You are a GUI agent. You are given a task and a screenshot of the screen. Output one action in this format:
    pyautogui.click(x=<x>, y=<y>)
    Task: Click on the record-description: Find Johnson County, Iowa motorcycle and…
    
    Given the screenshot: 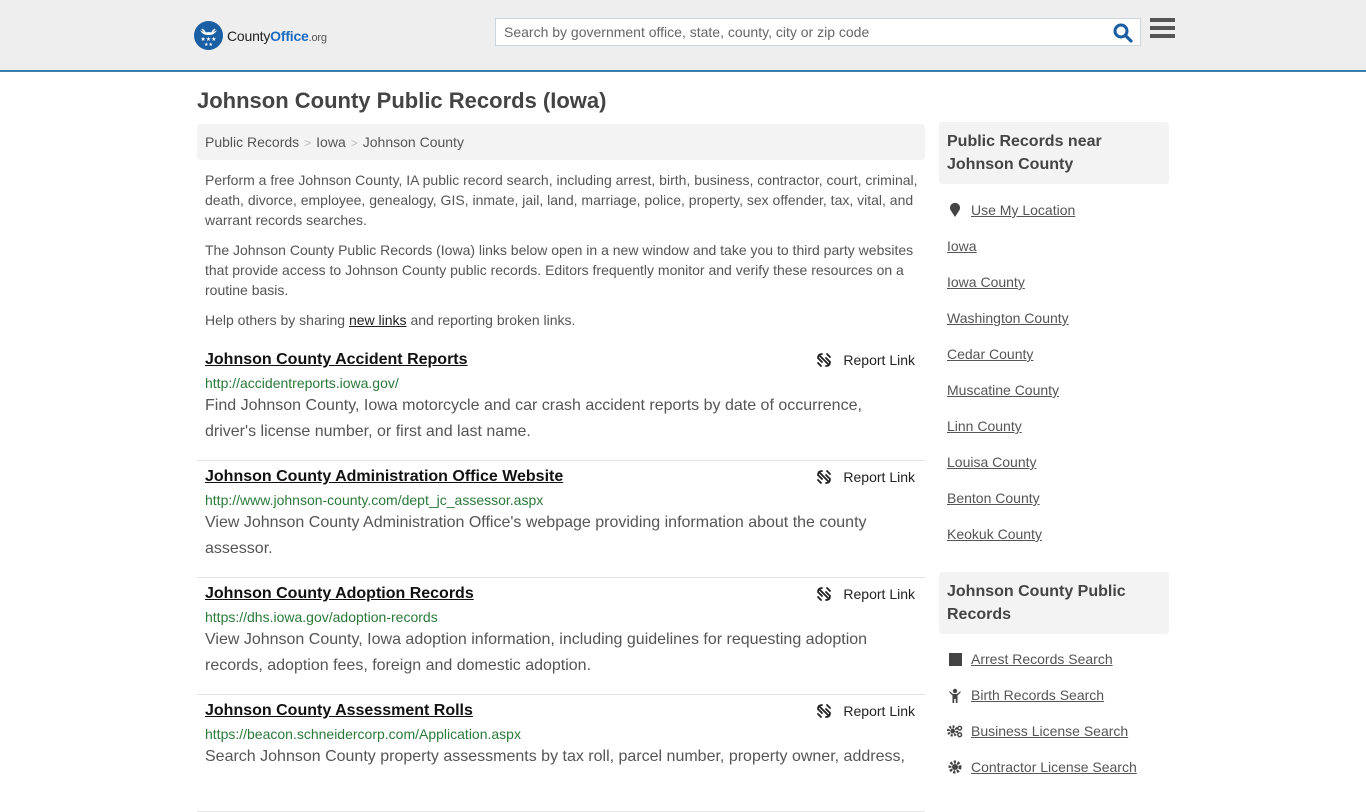 What is the action you would take?
    pyautogui.click(x=533, y=418)
    